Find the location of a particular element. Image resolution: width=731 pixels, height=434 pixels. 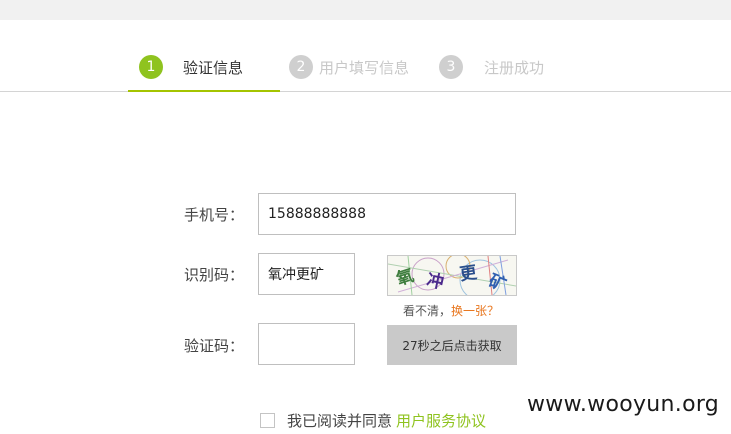

phone-label: 手机号： is located at coordinates (214, 215).